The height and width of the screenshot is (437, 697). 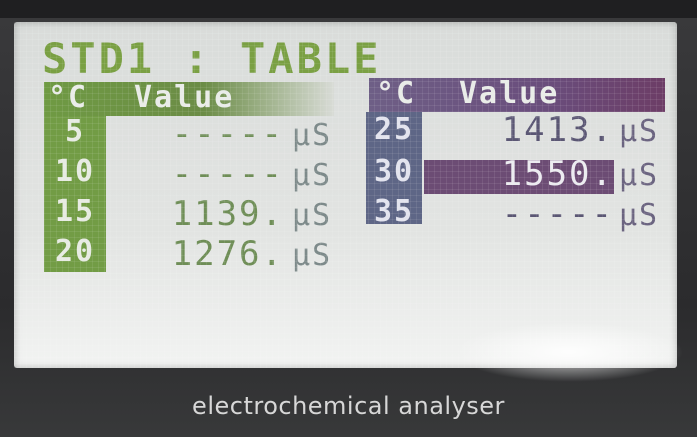 What do you see at coordinates (227, 254) in the screenshot?
I see `table-row-value: 1276.` at bounding box center [227, 254].